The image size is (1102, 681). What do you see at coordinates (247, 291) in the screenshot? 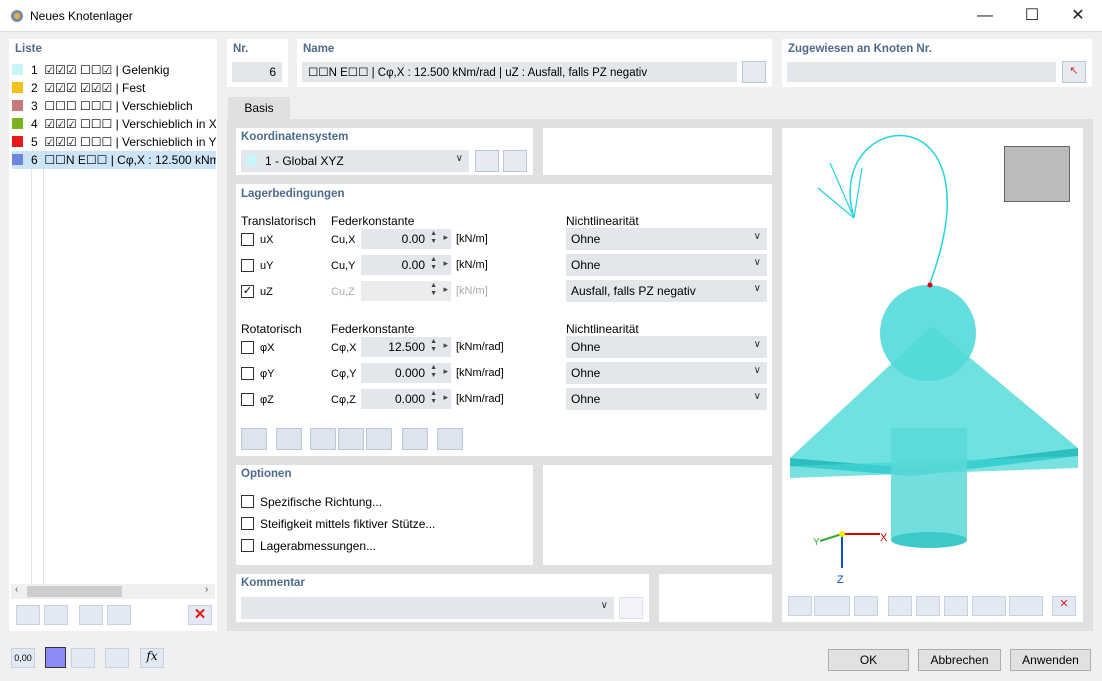
I see `support-checkbox: ✓` at bounding box center [247, 291].